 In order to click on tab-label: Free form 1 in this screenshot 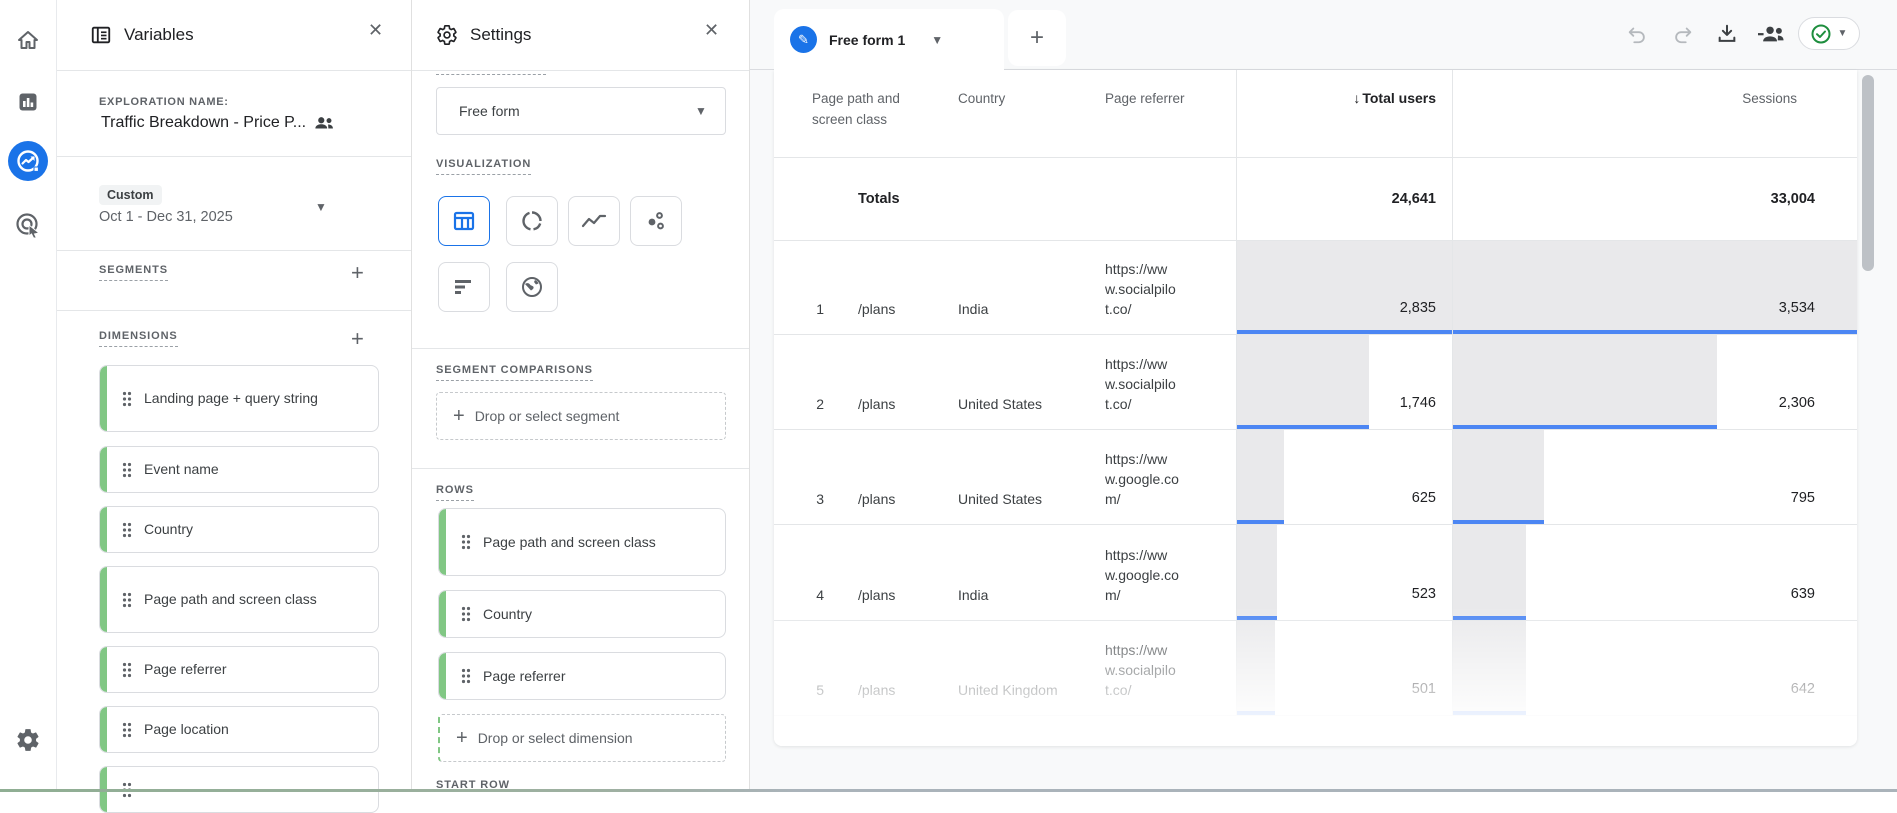, I will do `click(867, 39)`.